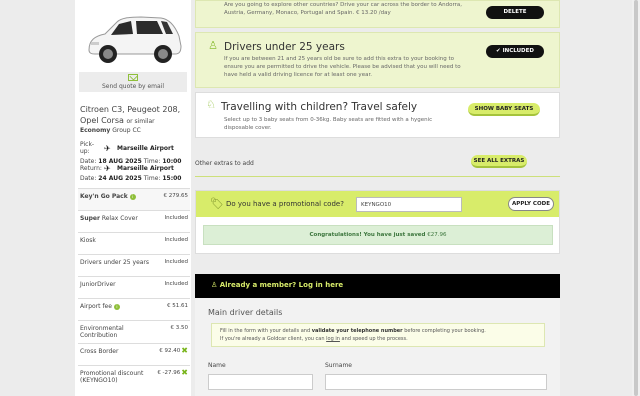 The image size is (640, 396). What do you see at coordinates (133, 82) in the screenshot?
I see `send-quote-button: Send quote by email` at bounding box center [133, 82].